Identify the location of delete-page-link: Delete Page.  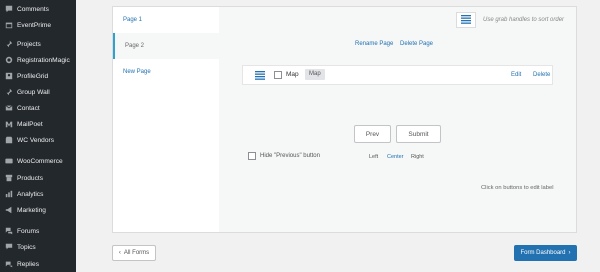
(416, 44).